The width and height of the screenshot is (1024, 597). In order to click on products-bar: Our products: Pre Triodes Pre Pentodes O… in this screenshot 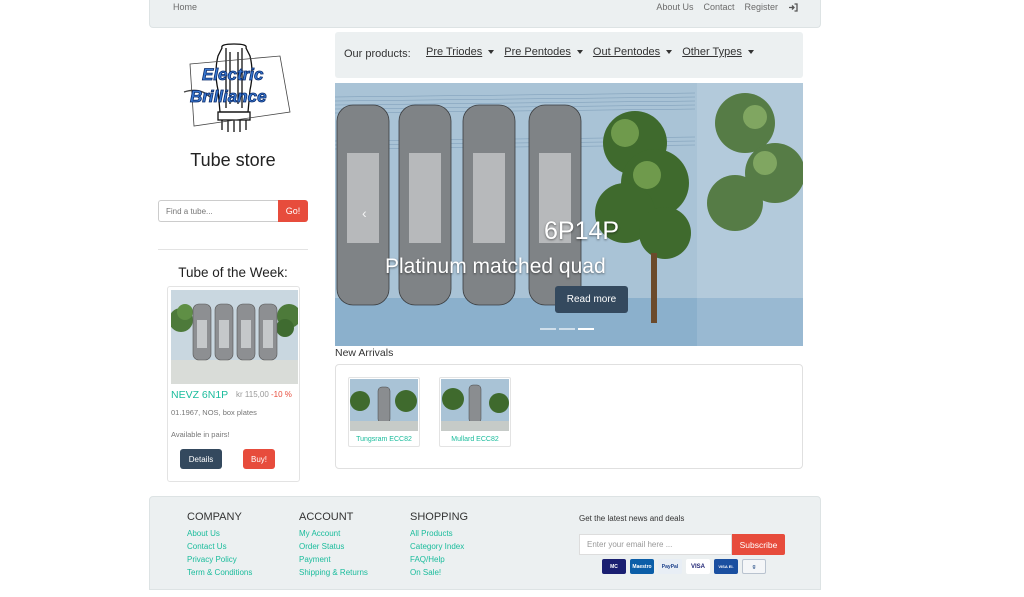, I will do `click(569, 55)`.